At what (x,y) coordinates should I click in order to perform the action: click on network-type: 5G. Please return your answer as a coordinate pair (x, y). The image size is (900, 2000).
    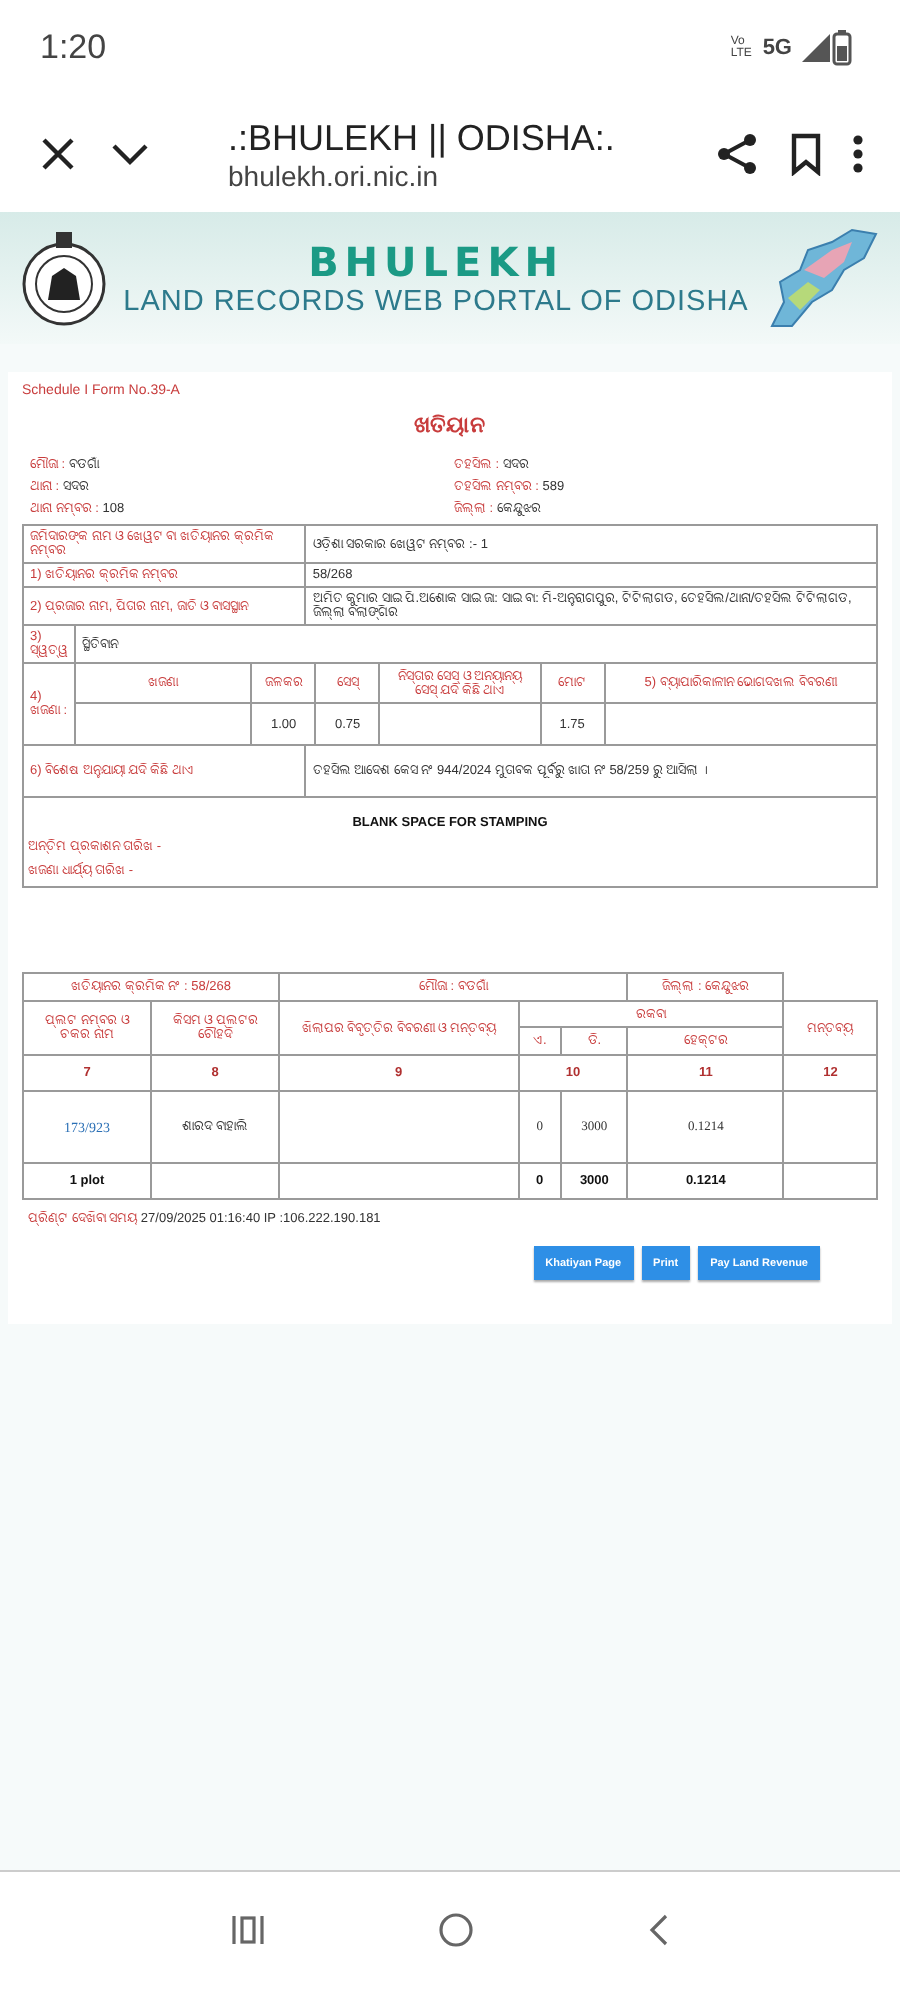
    Looking at the image, I should click on (777, 48).